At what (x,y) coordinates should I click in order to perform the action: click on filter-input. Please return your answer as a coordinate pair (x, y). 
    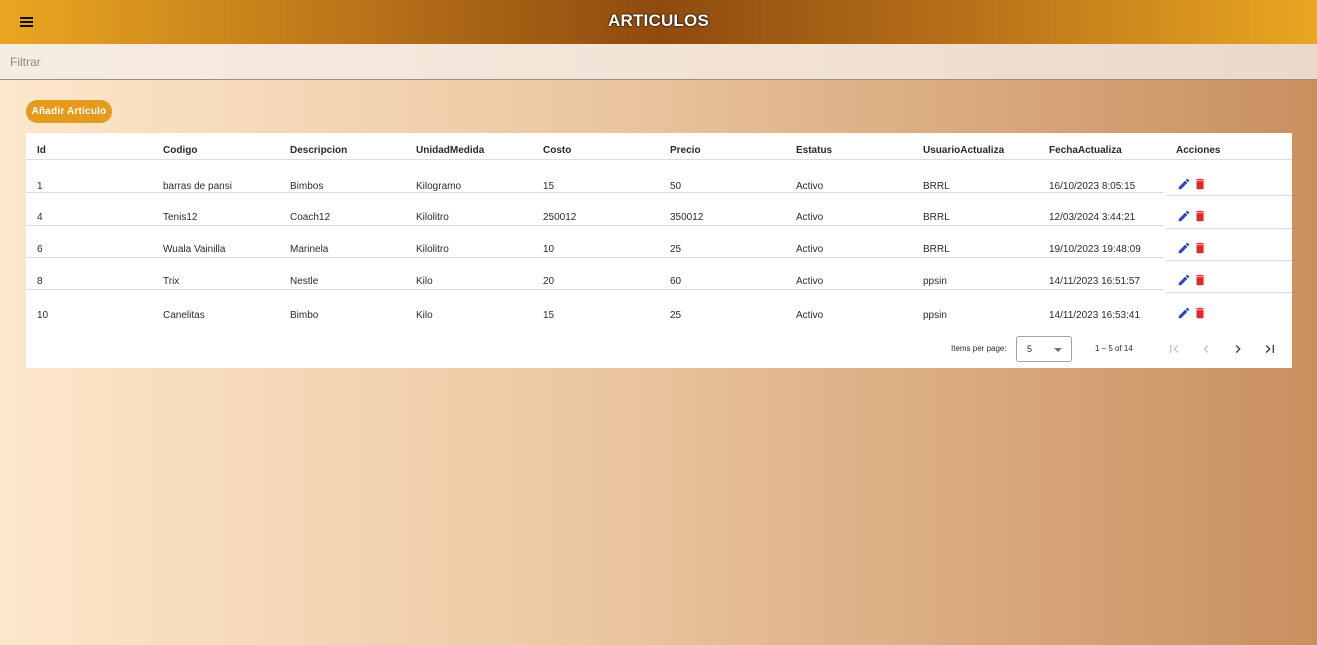
    Looking at the image, I should click on (310, 62).